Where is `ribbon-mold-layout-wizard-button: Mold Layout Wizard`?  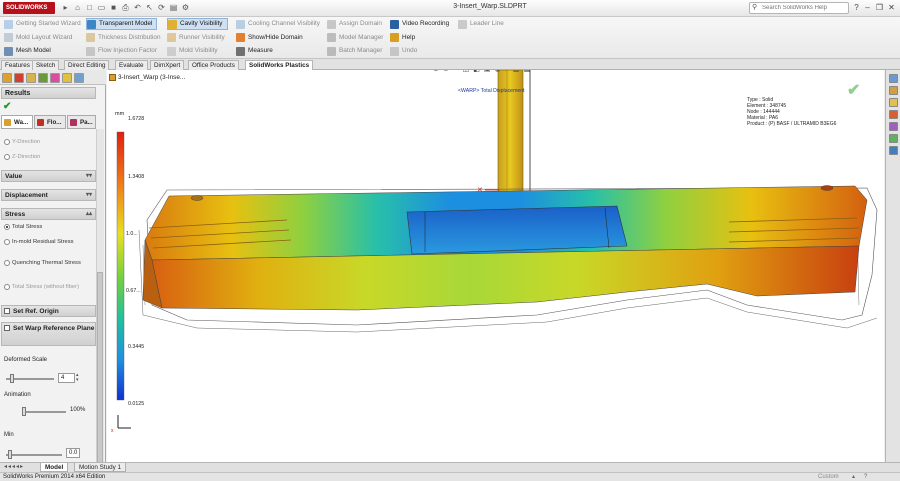
ribbon-mold-layout-wizard-button: Mold Layout Wizard is located at coordinates (38, 38).